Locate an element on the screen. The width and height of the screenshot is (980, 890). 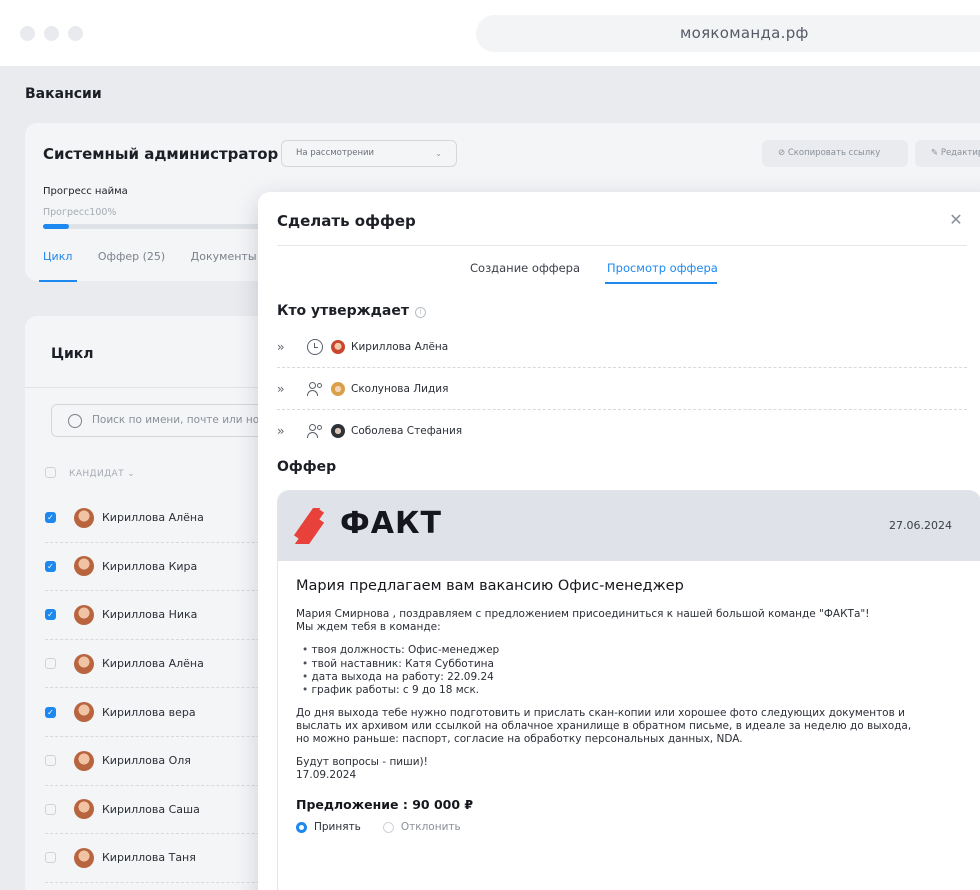
candidate-name: Кириллова Ника is located at coordinates (150, 615).